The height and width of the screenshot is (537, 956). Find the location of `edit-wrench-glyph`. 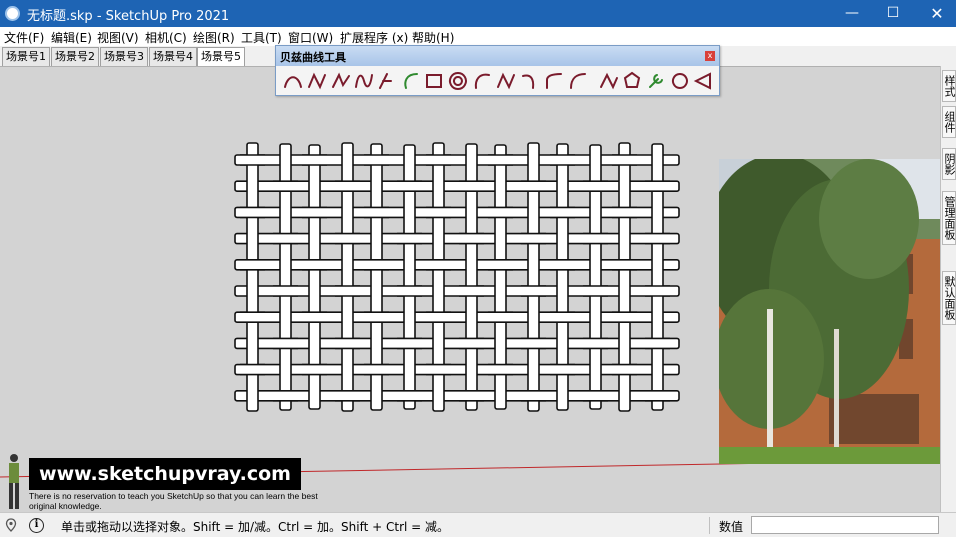

edit-wrench-glyph is located at coordinates (656, 81).